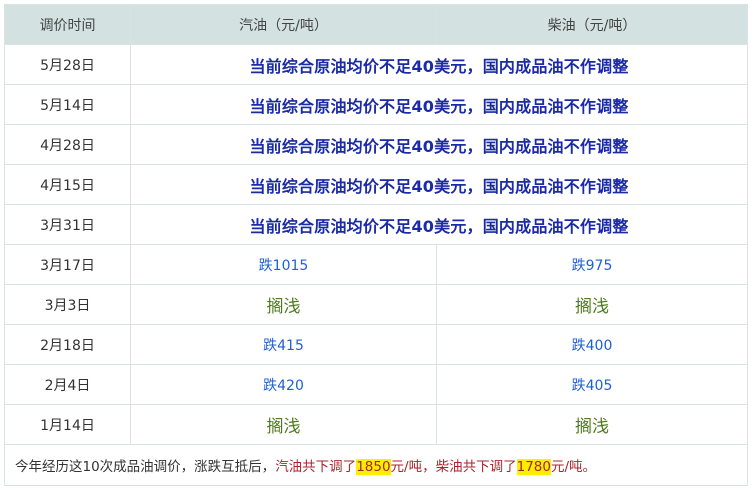 The width and height of the screenshot is (752, 488). Describe the element at coordinates (283, 344) in the screenshot. I see `gasoline-change-cell: 跌415` at that location.